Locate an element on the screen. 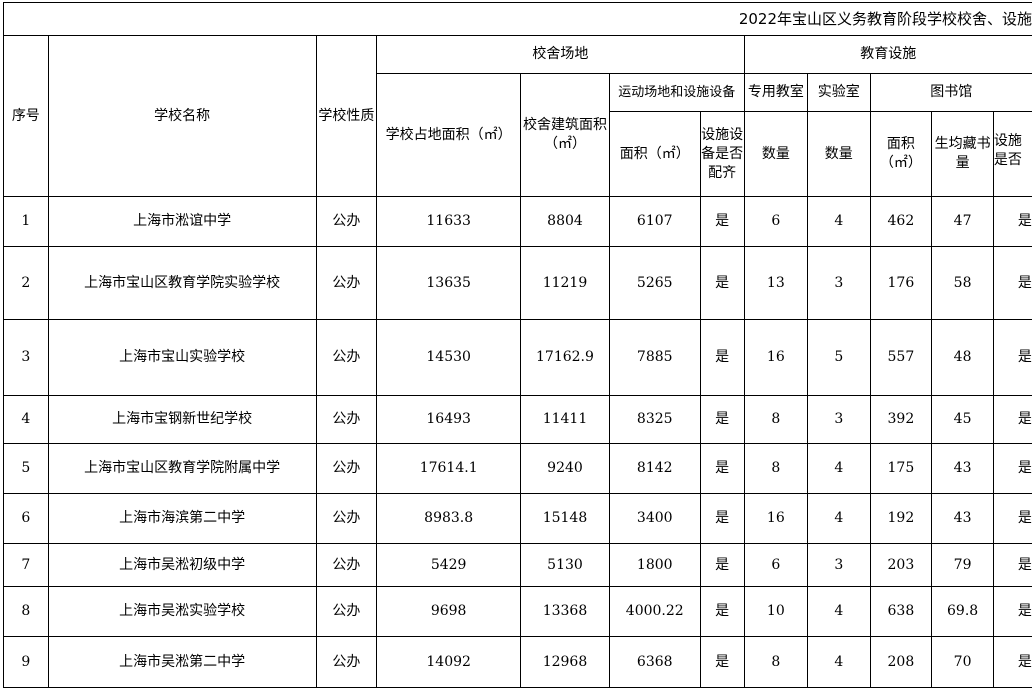 The height and width of the screenshot is (691, 1032). header-building-area: 校舍建筑面积（㎡） is located at coordinates (565, 135).